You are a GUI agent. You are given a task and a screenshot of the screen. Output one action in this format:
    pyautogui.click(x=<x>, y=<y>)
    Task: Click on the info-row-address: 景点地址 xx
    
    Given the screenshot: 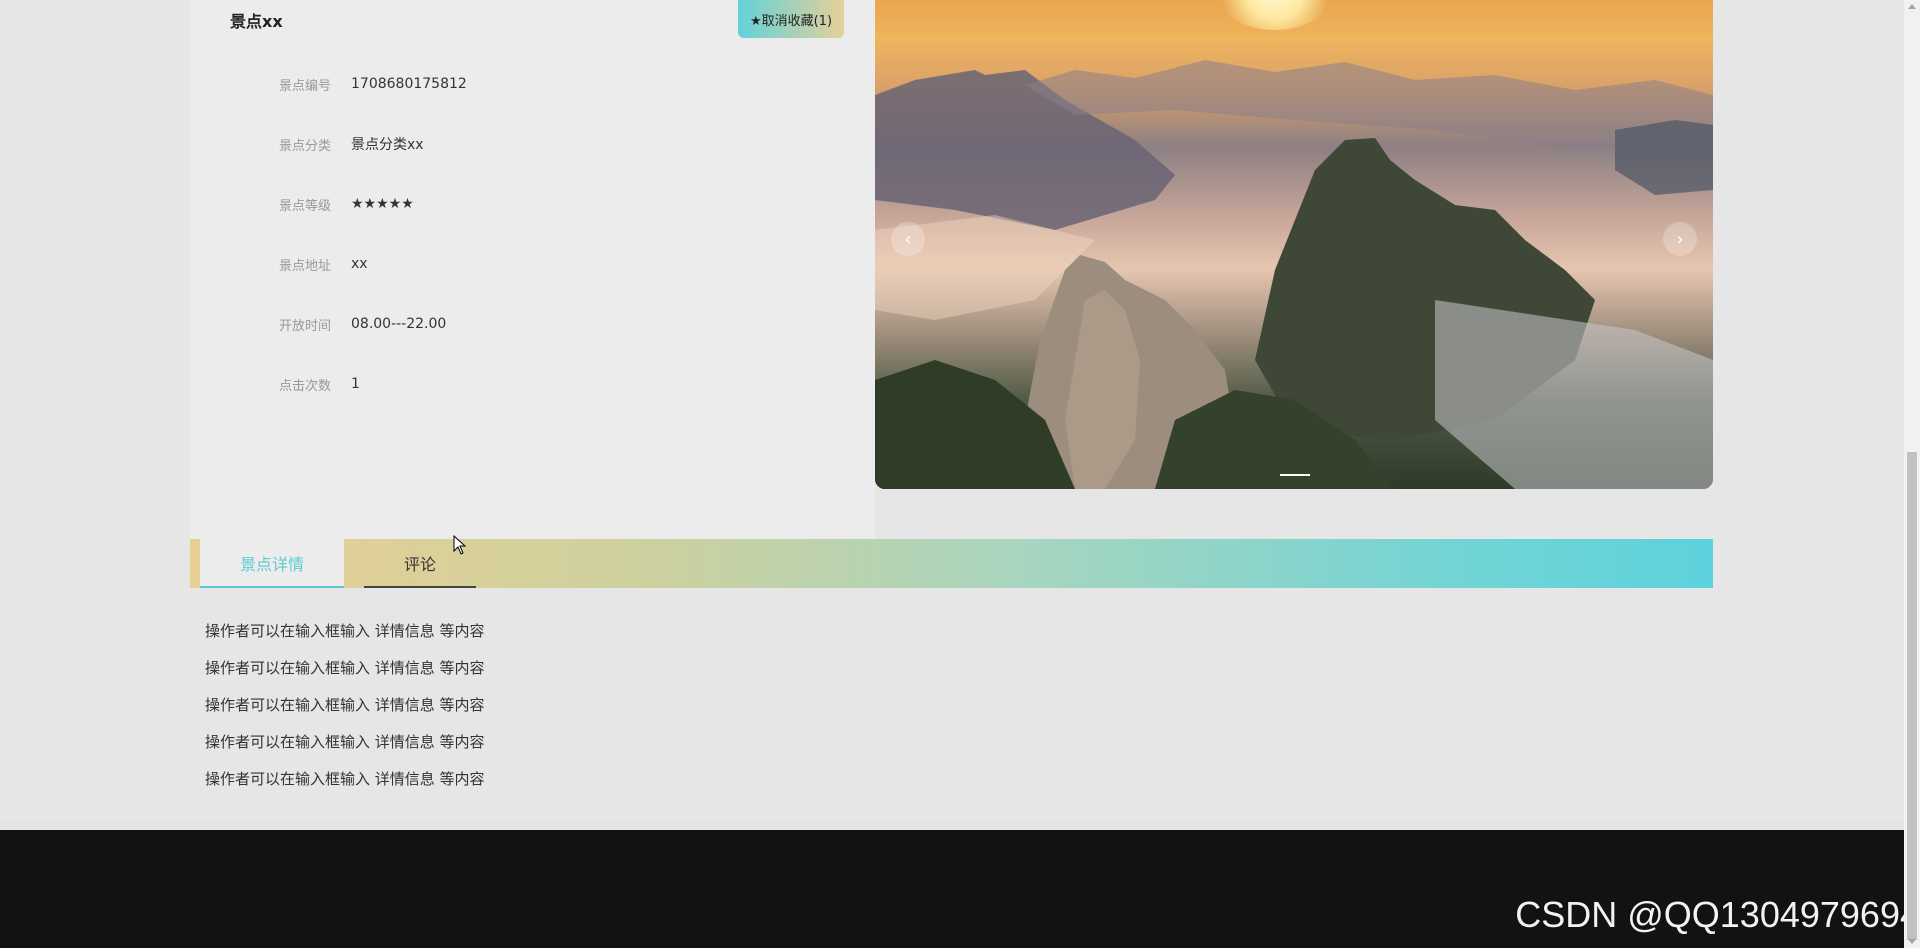 What is the action you would take?
    pyautogui.click(x=307, y=264)
    